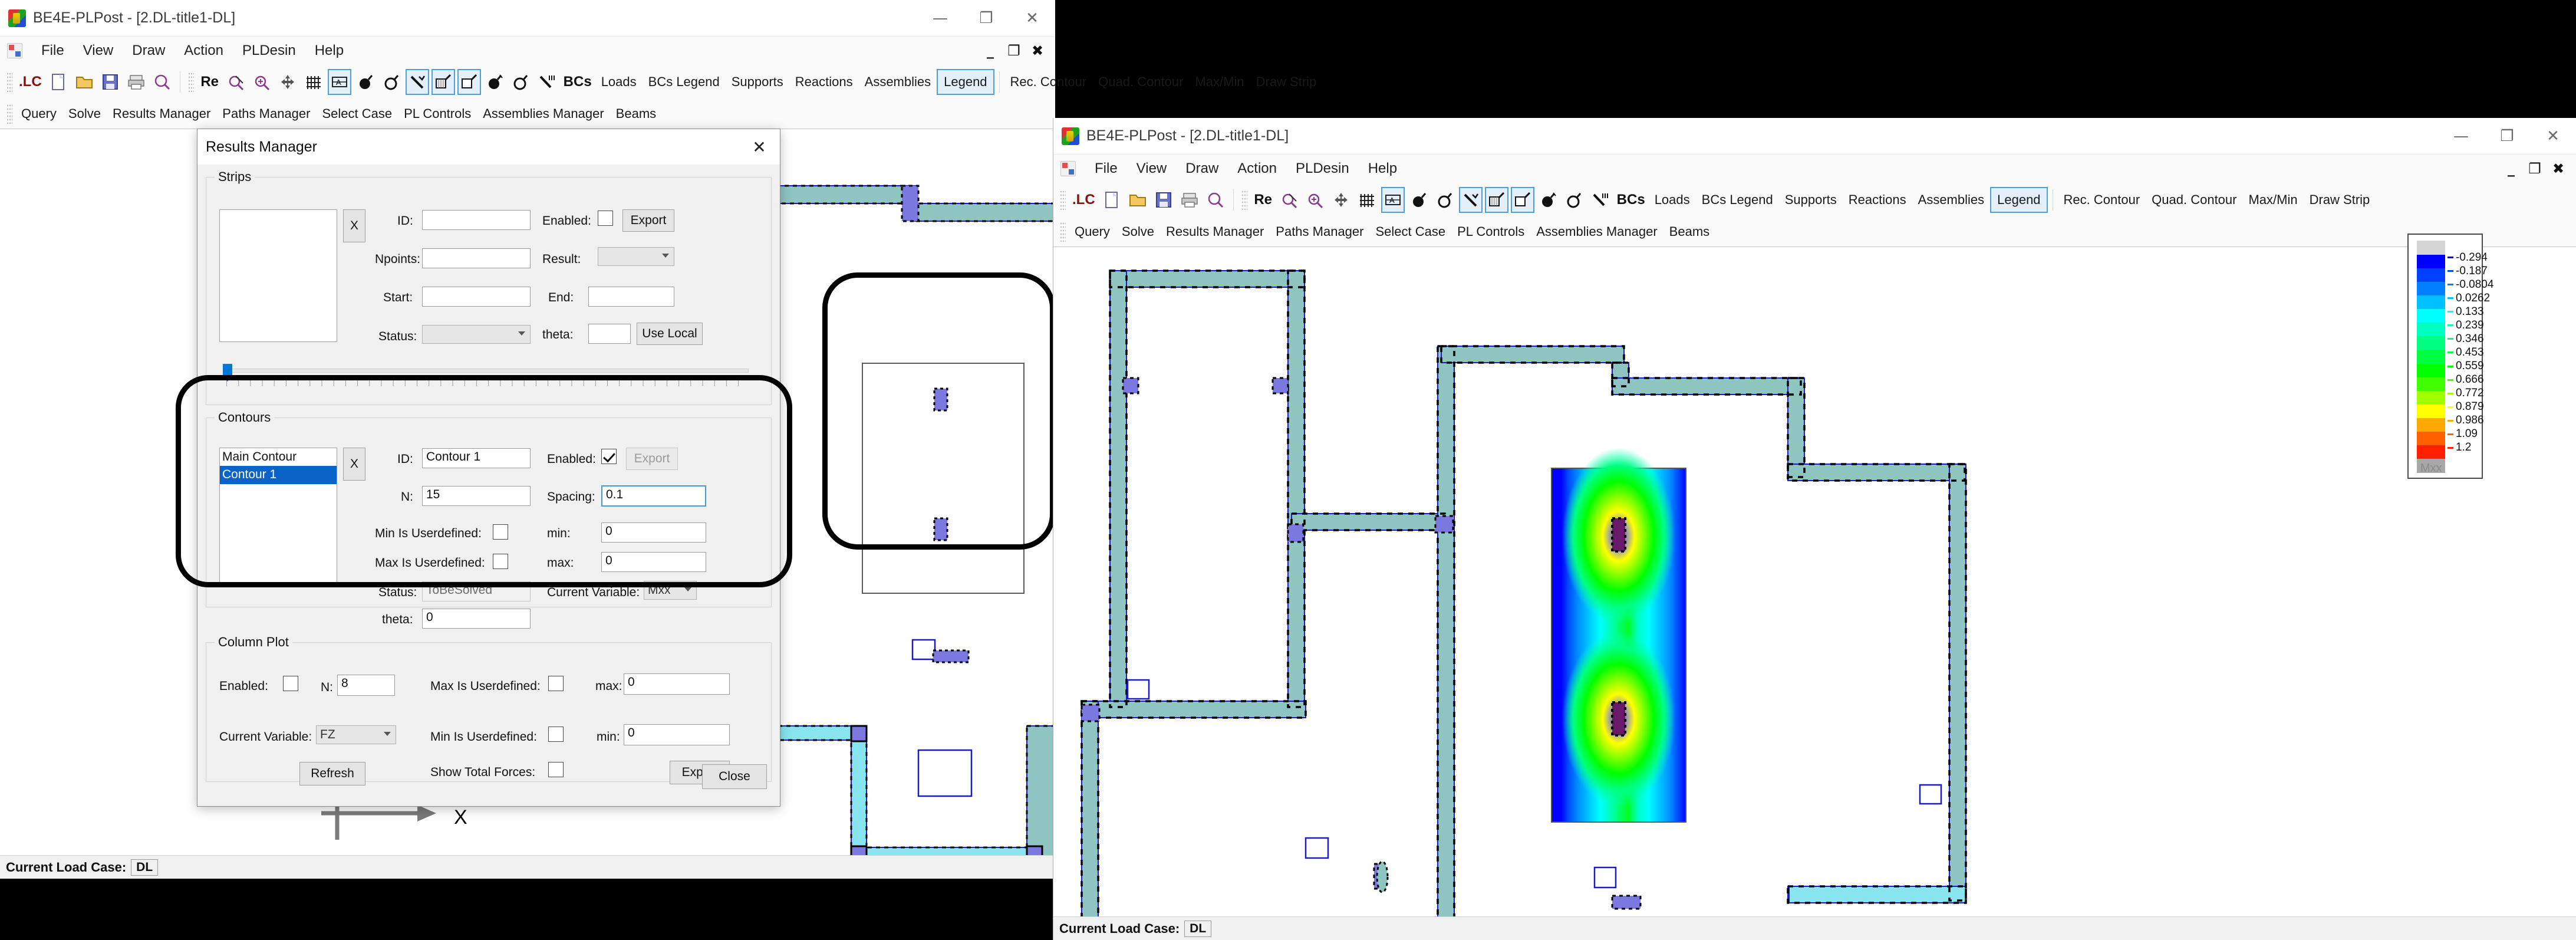 Image resolution: width=2576 pixels, height=940 pixels. What do you see at coordinates (417, 82) in the screenshot?
I see `line-element-icon` at bounding box center [417, 82].